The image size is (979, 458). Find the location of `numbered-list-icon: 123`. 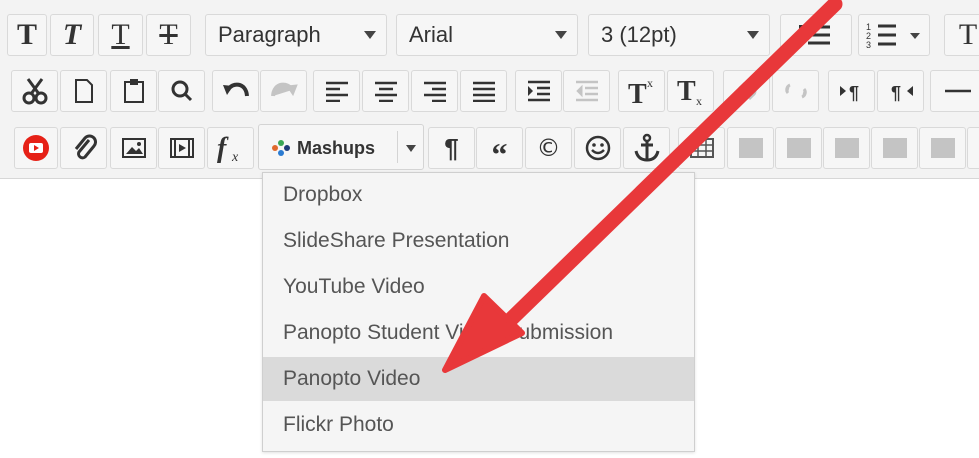

numbered-list-icon: 123 is located at coordinates (893, 36).